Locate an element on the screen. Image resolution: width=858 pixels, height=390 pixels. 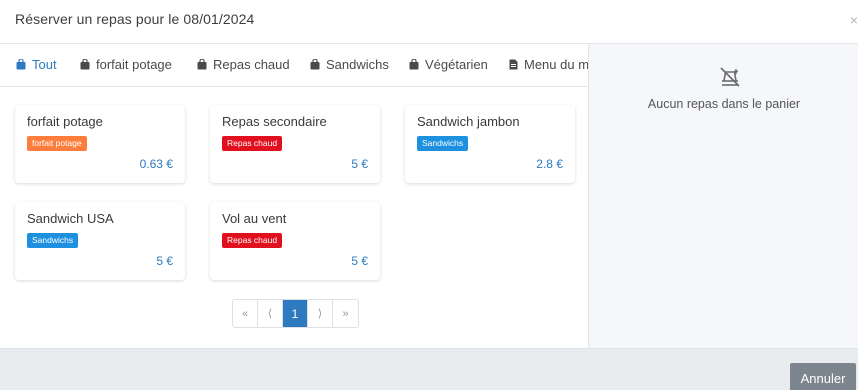
first-page-button: « is located at coordinates (245, 313).